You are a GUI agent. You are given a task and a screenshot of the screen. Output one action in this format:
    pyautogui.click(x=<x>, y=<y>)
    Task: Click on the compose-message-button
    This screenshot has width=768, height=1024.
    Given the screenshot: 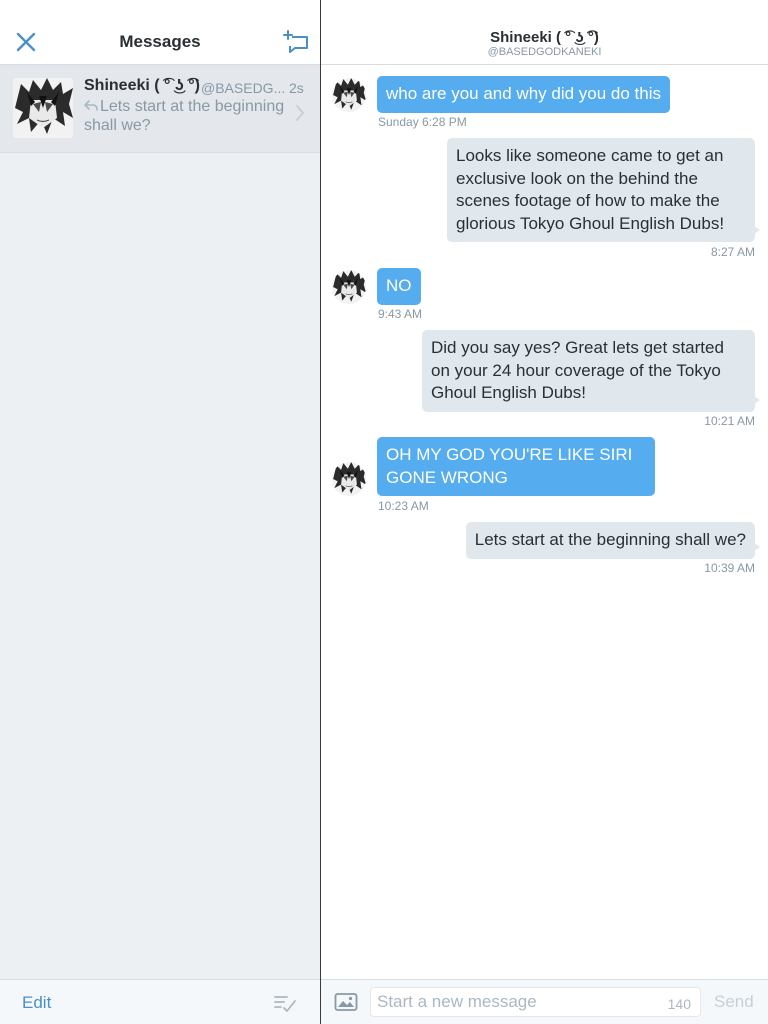 What is the action you would take?
    pyautogui.click(x=297, y=42)
    